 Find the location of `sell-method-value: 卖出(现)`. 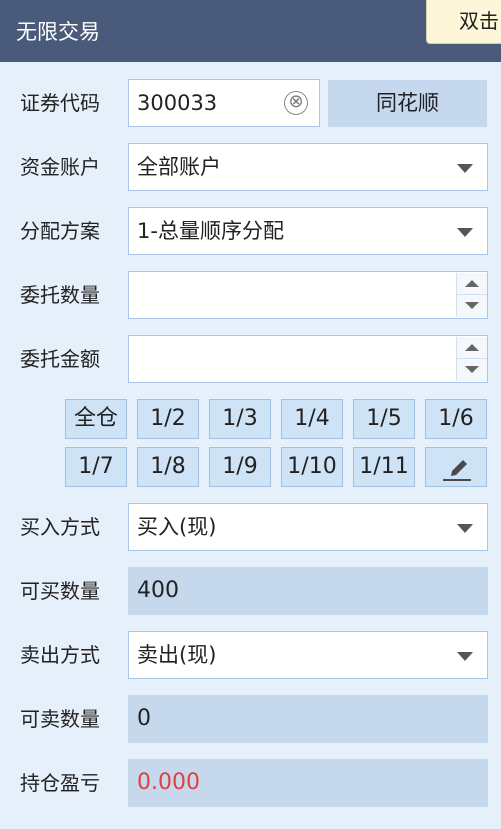

sell-method-value: 卖出(现) is located at coordinates (177, 655).